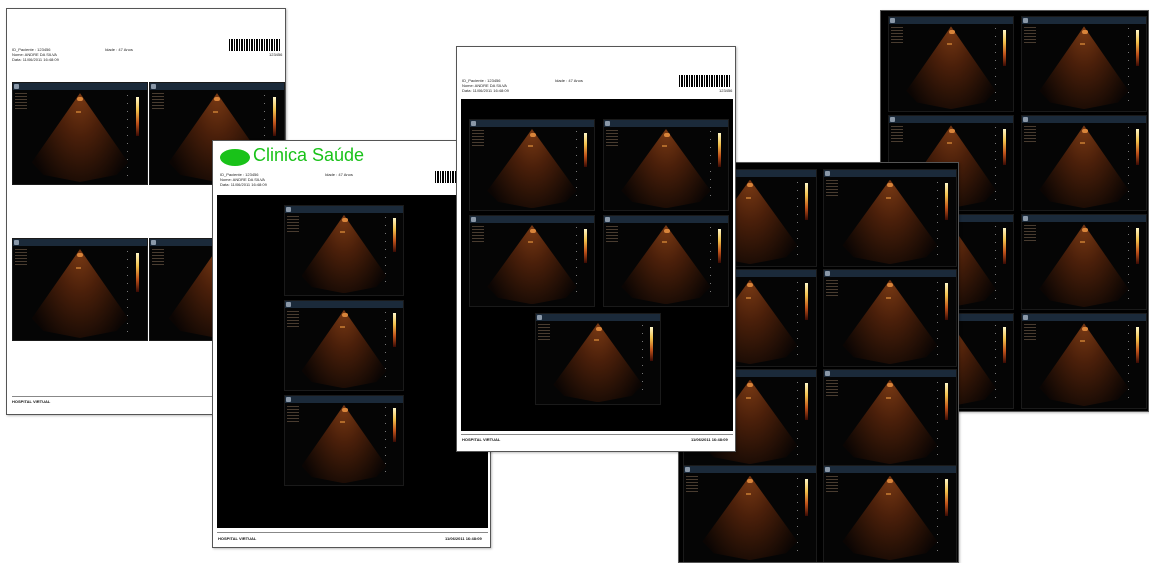 The width and height of the screenshot is (1149, 563). What do you see at coordinates (309, 155) in the screenshot?
I see `clinic-name: Clinica Saúde` at bounding box center [309, 155].